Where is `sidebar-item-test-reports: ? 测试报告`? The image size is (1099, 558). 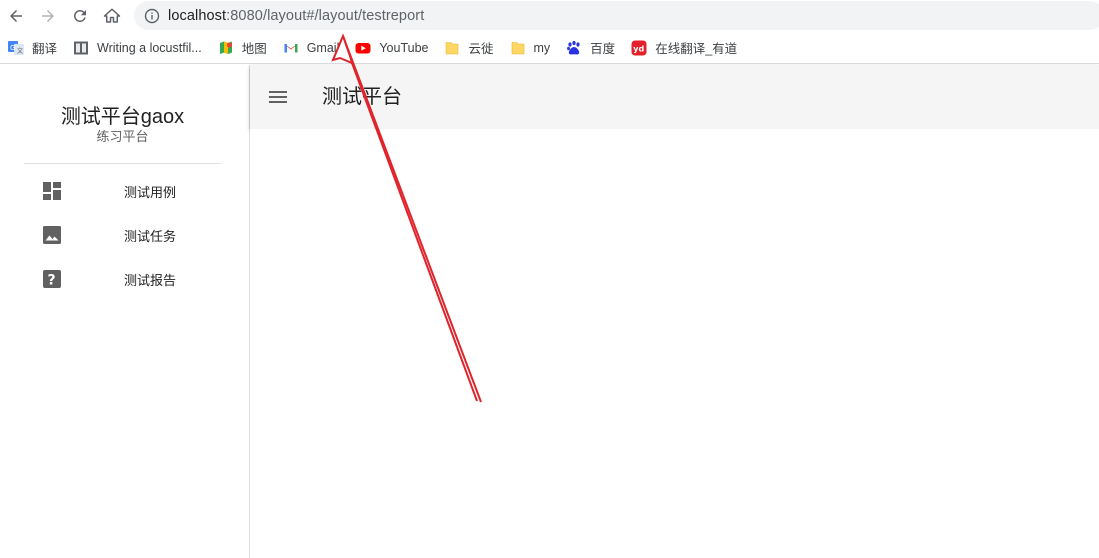 sidebar-item-test-reports: ? 测试报告 is located at coordinates (124, 279).